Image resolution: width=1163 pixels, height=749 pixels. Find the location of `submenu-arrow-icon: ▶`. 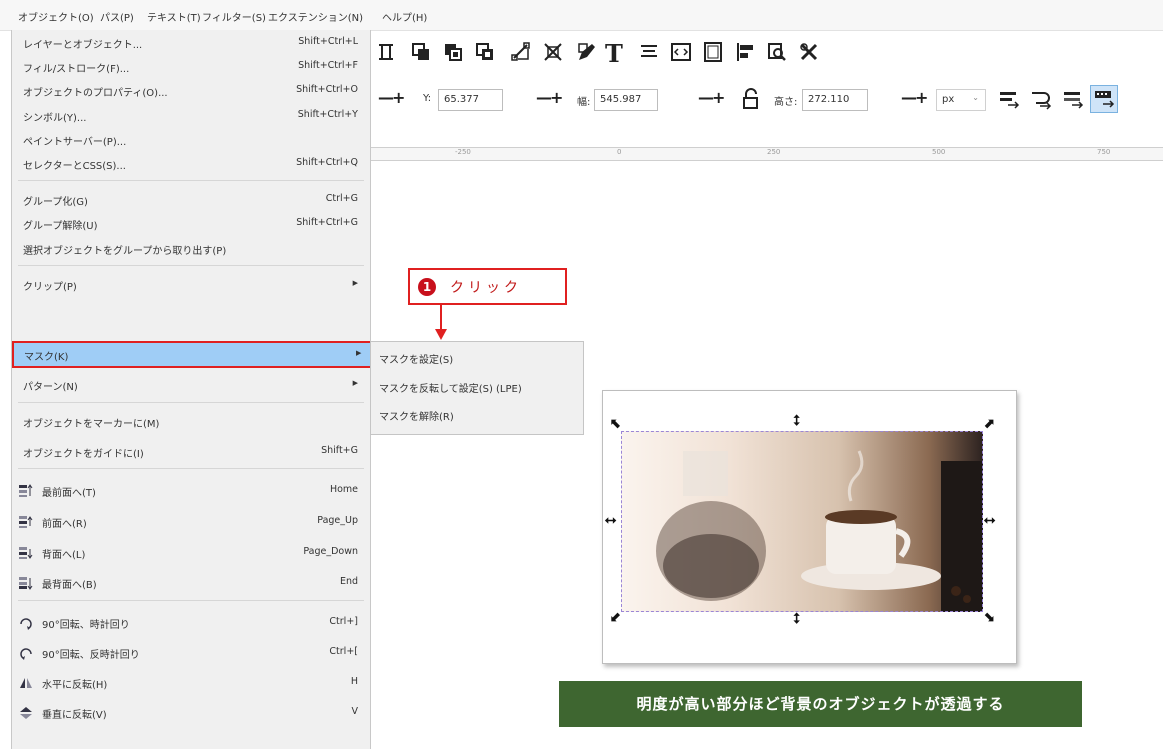

submenu-arrow-icon: ▶ is located at coordinates (359, 353).